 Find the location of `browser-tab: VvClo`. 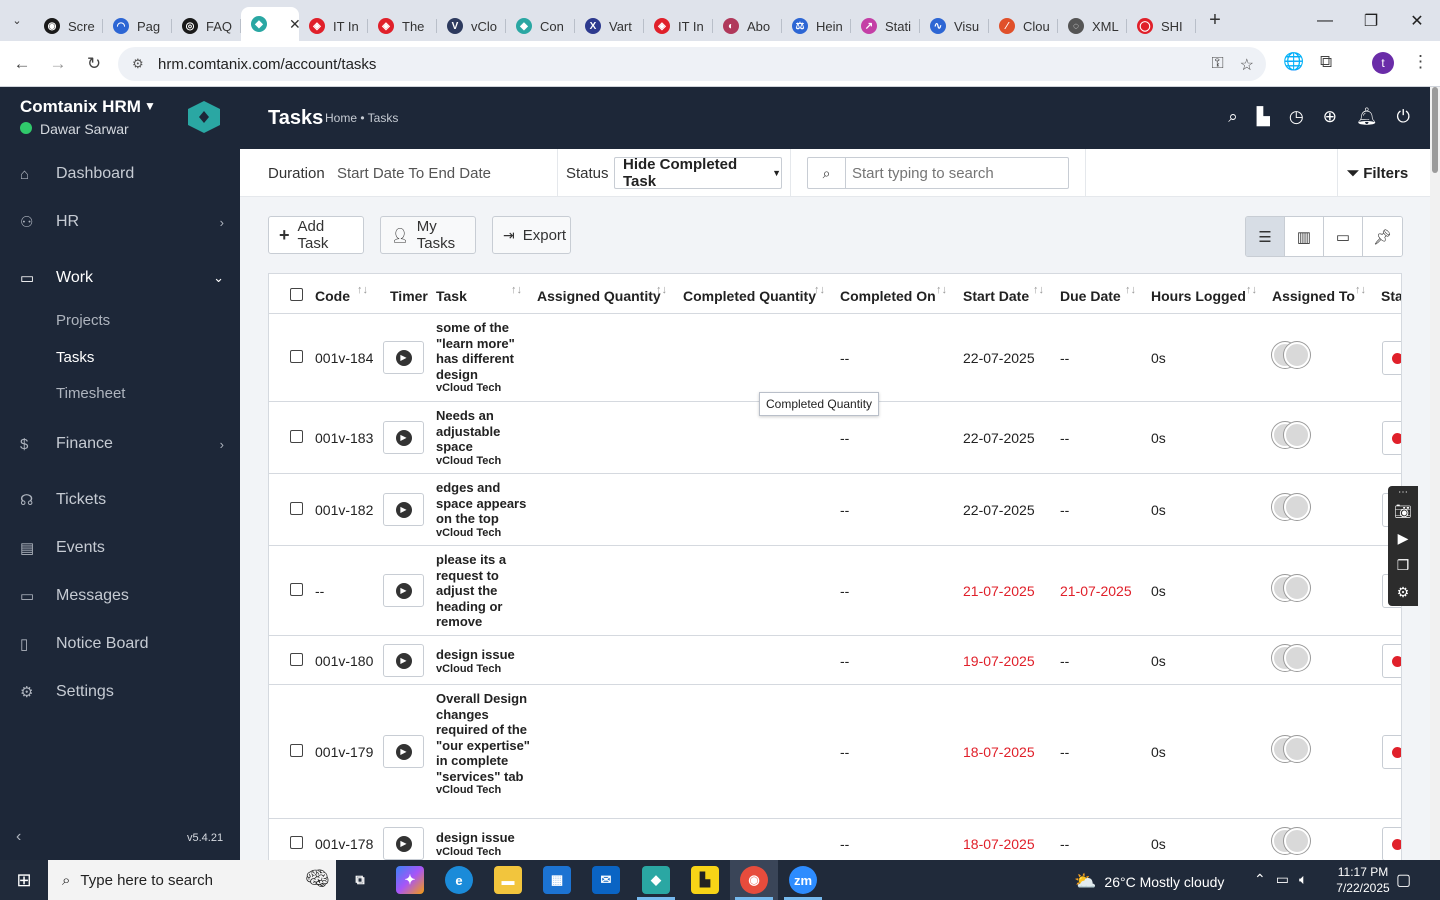

browser-tab: VvClo is located at coordinates (471, 26).